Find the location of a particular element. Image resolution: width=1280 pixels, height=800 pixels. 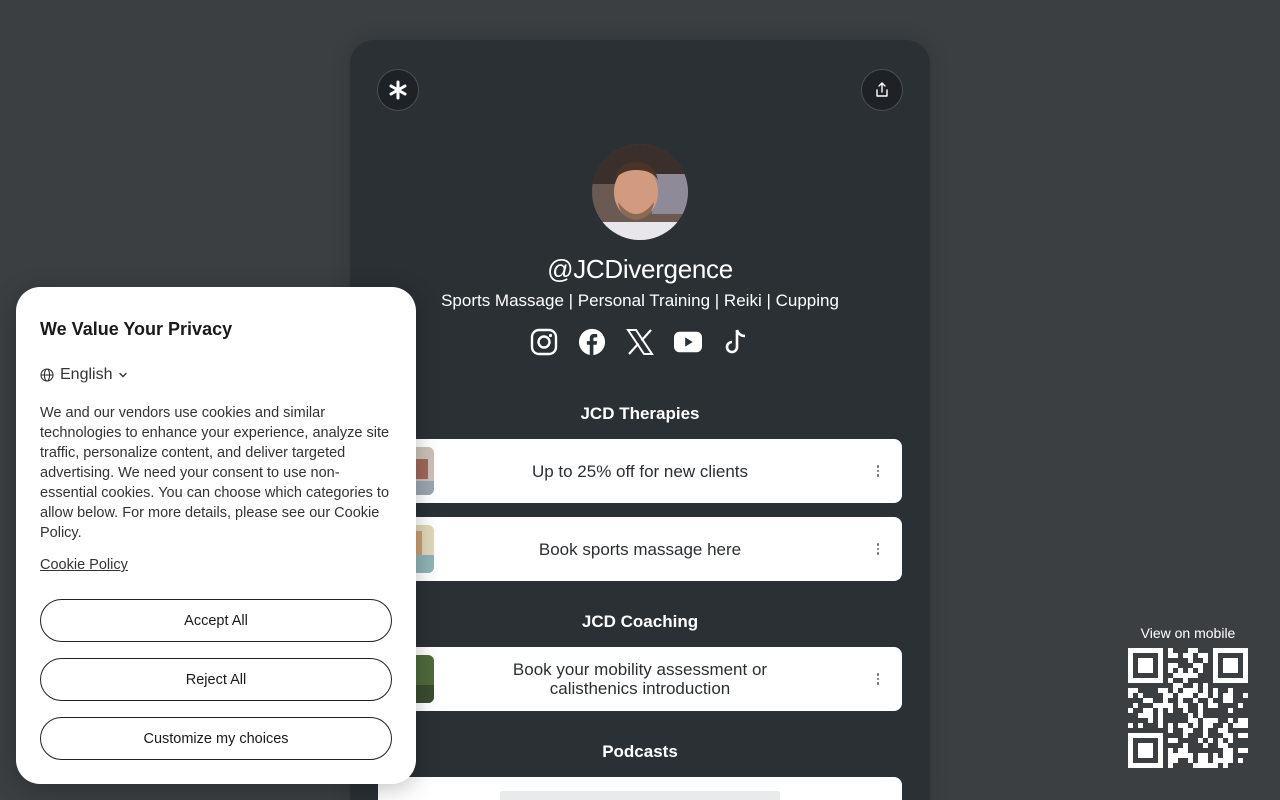

linktree-logo-button is located at coordinates (398, 90).